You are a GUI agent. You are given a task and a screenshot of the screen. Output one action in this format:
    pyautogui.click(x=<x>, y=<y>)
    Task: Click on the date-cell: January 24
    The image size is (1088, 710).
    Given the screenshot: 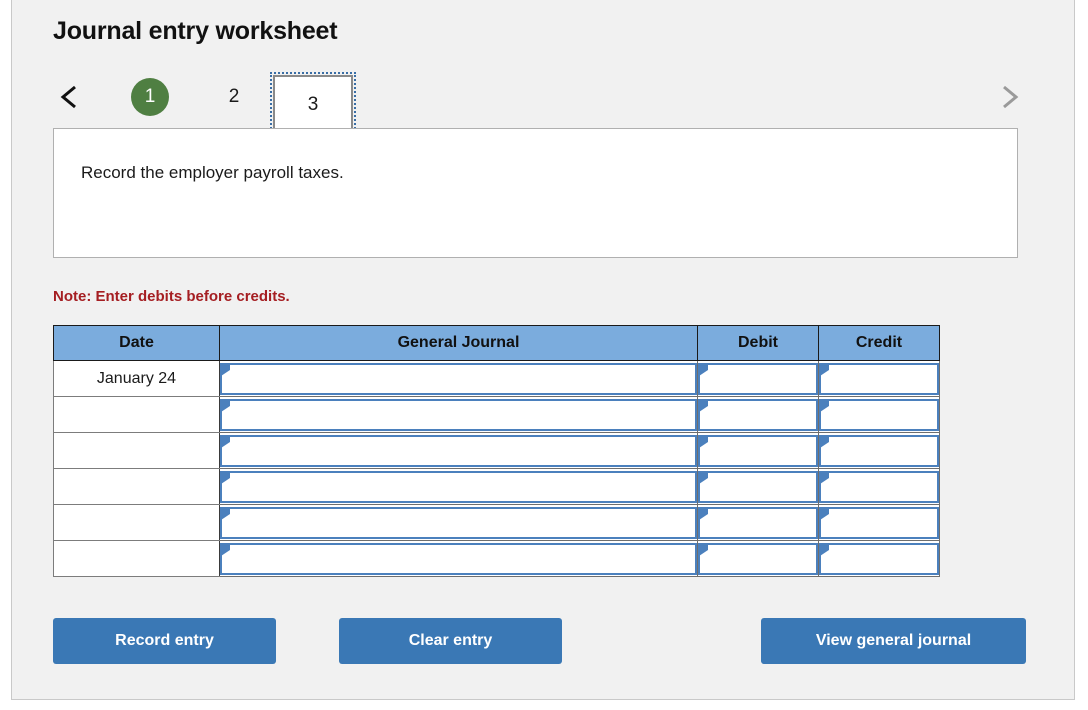 What is the action you would take?
    pyautogui.click(x=136, y=378)
    